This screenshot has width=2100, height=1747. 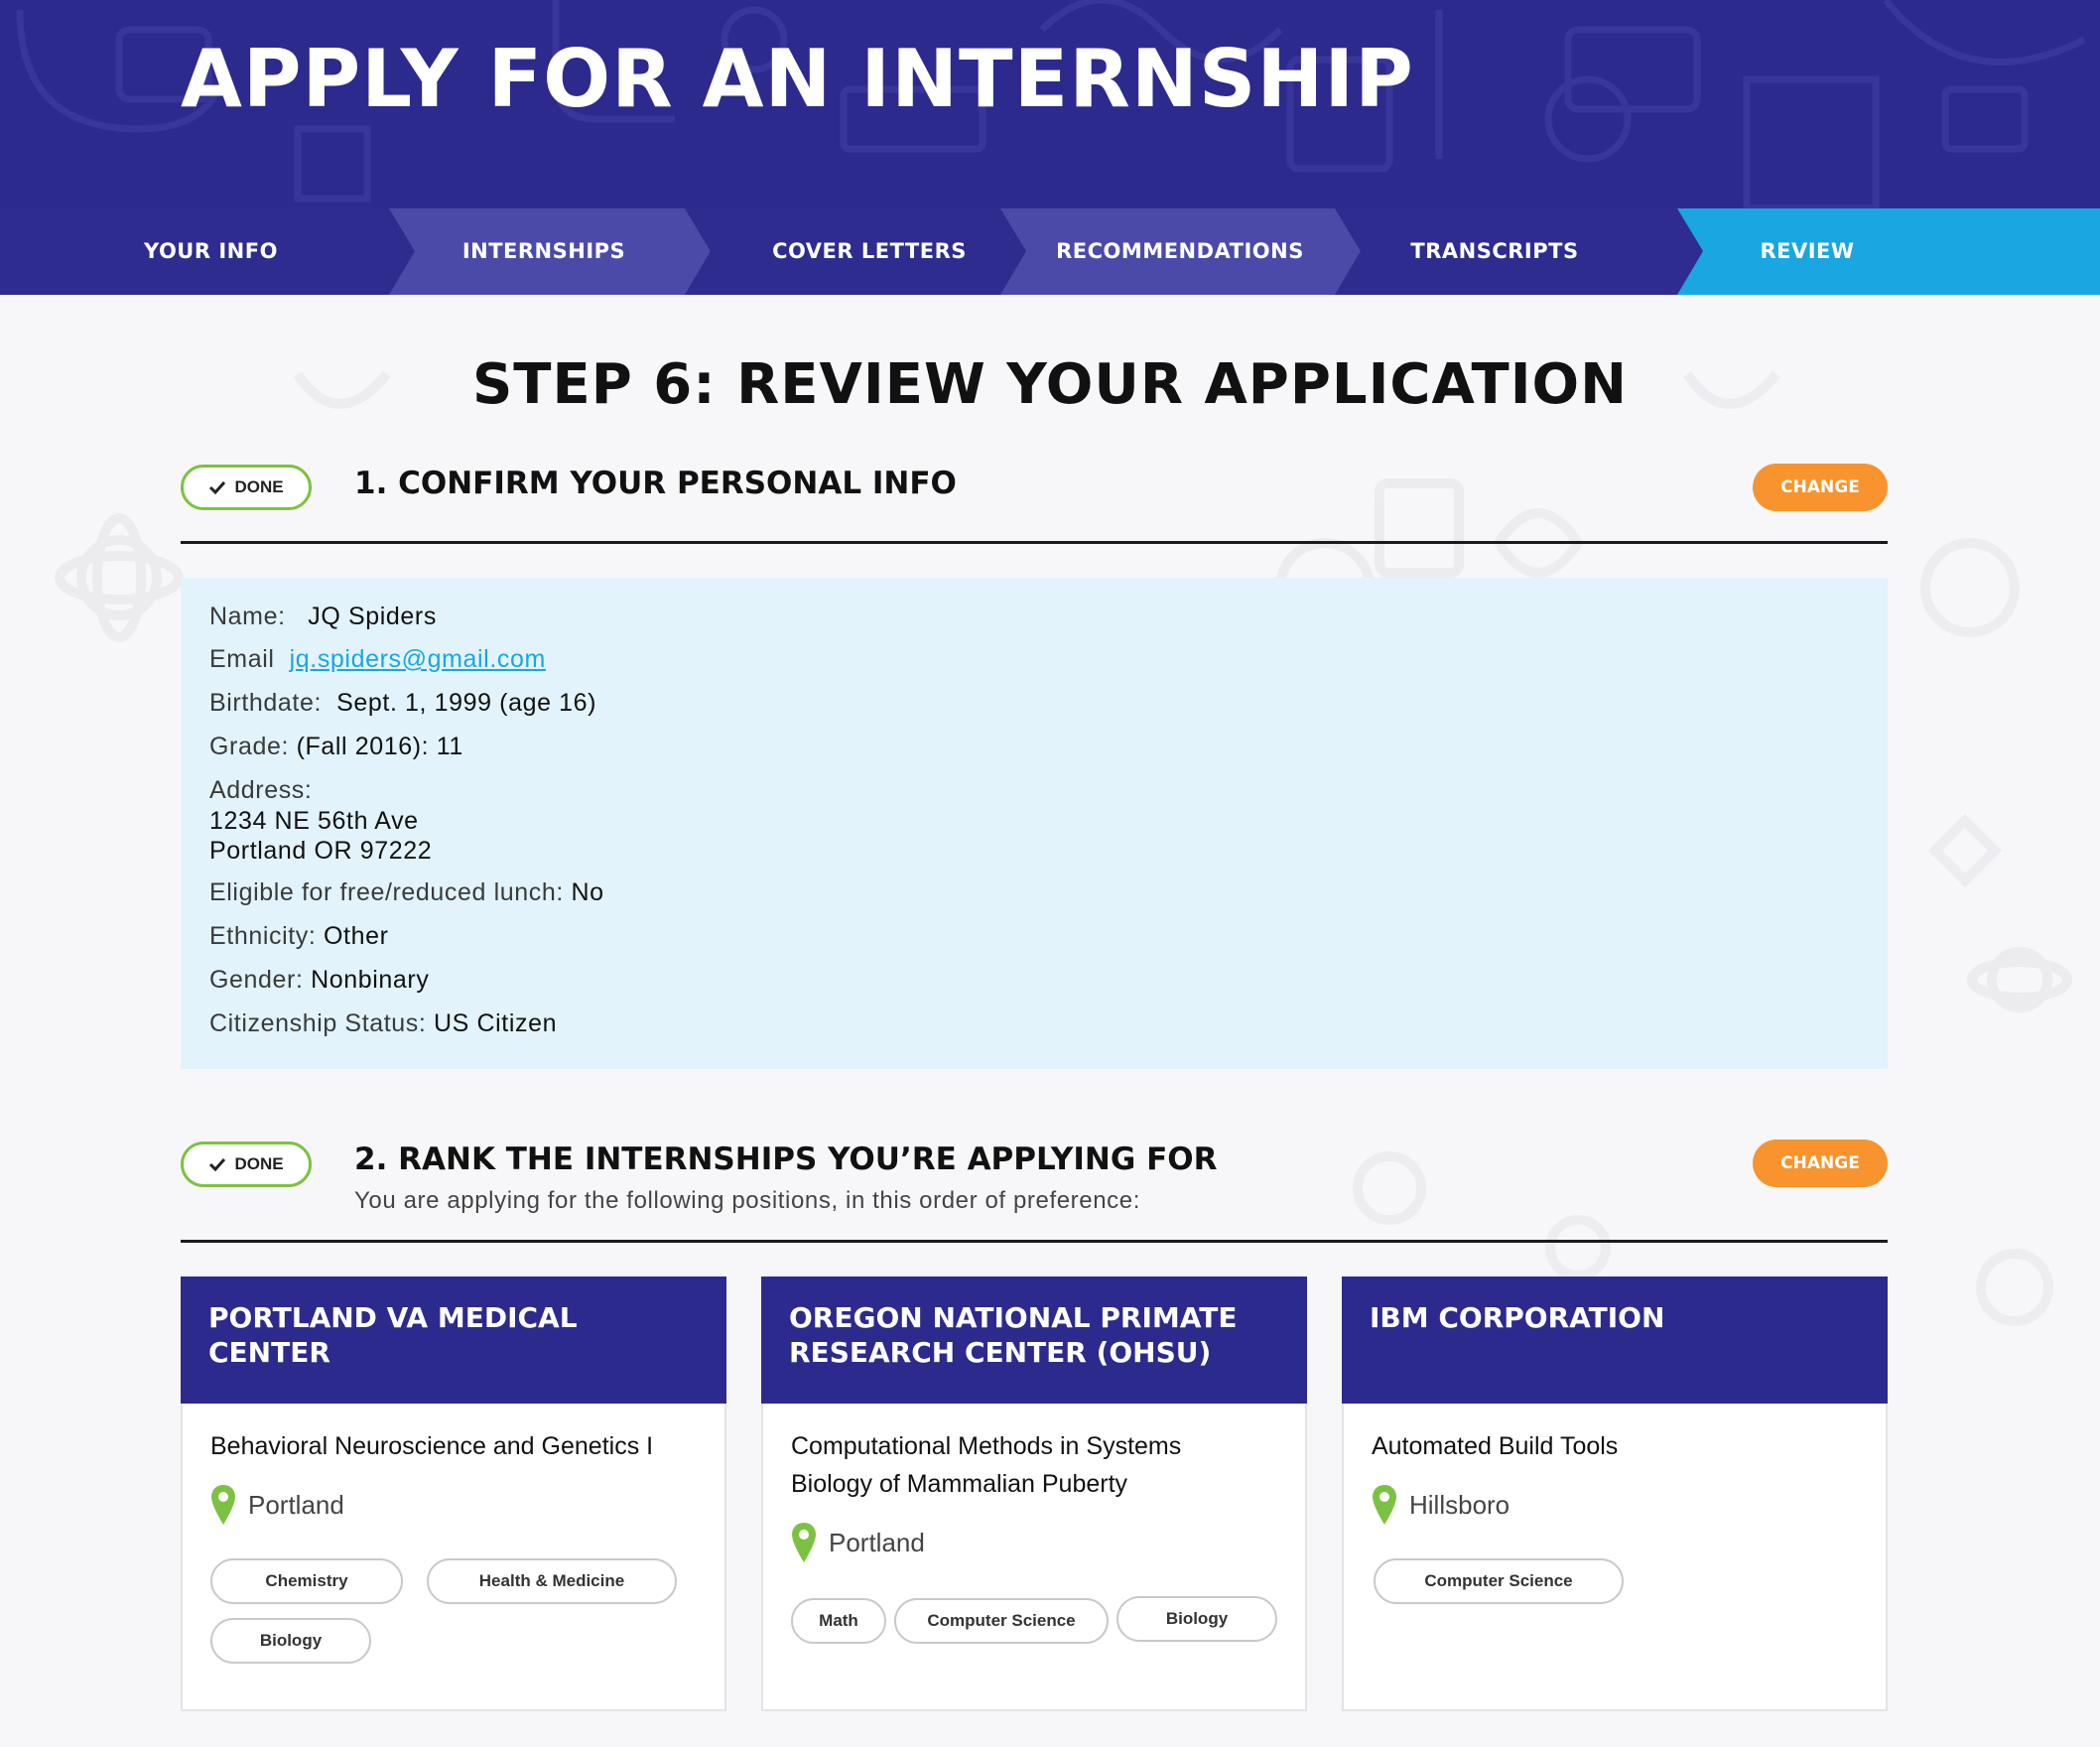 I want to click on step-review: REVIEW, so click(x=1807, y=251).